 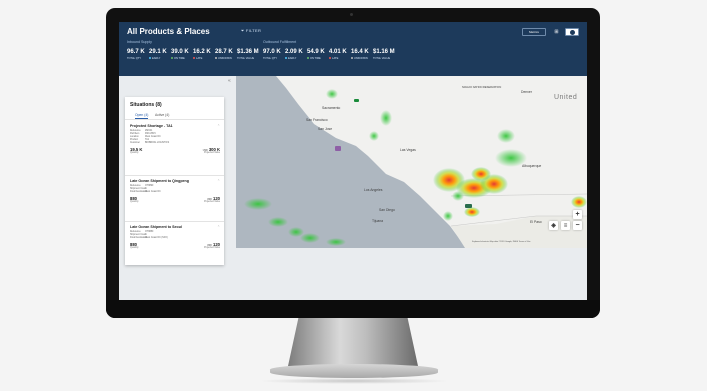 What do you see at coordinates (139, 42) in the screenshot?
I see `inbound-group-label: Inbound Supply` at bounding box center [139, 42].